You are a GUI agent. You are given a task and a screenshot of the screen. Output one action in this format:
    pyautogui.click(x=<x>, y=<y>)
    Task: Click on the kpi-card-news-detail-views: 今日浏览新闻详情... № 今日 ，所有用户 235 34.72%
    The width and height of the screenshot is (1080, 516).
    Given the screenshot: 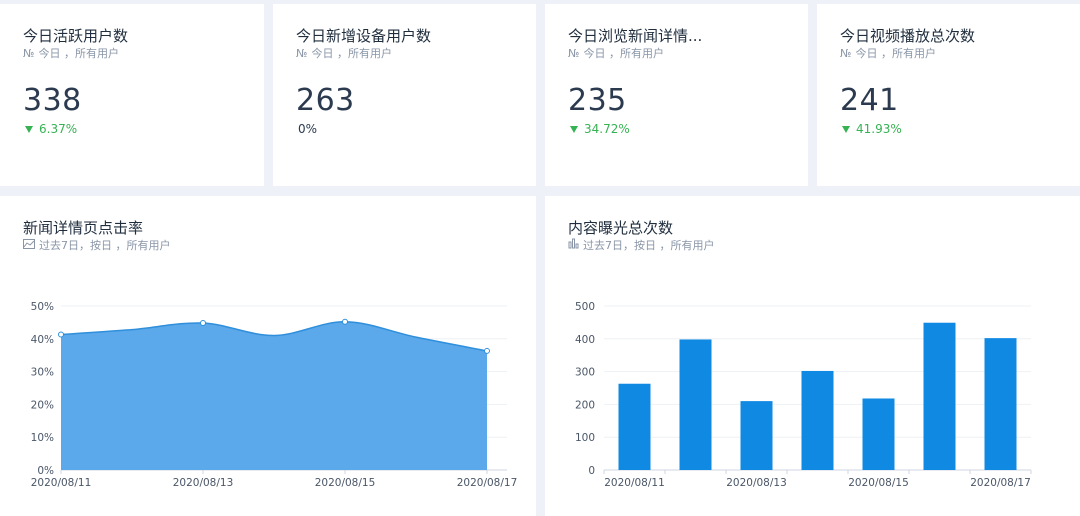 What is the action you would take?
    pyautogui.click(x=676, y=95)
    